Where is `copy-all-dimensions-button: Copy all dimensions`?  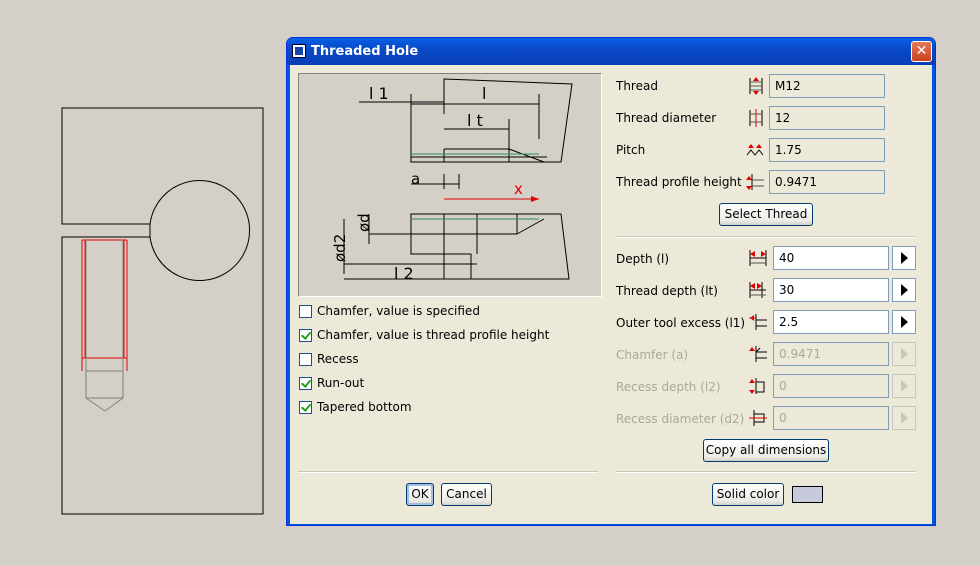 copy-all-dimensions-button: Copy all dimensions is located at coordinates (766, 450).